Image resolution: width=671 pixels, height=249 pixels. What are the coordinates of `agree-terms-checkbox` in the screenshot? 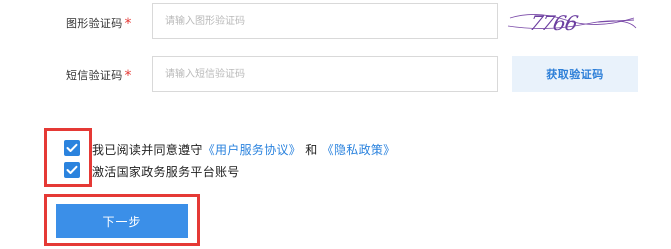 It's located at (72, 148).